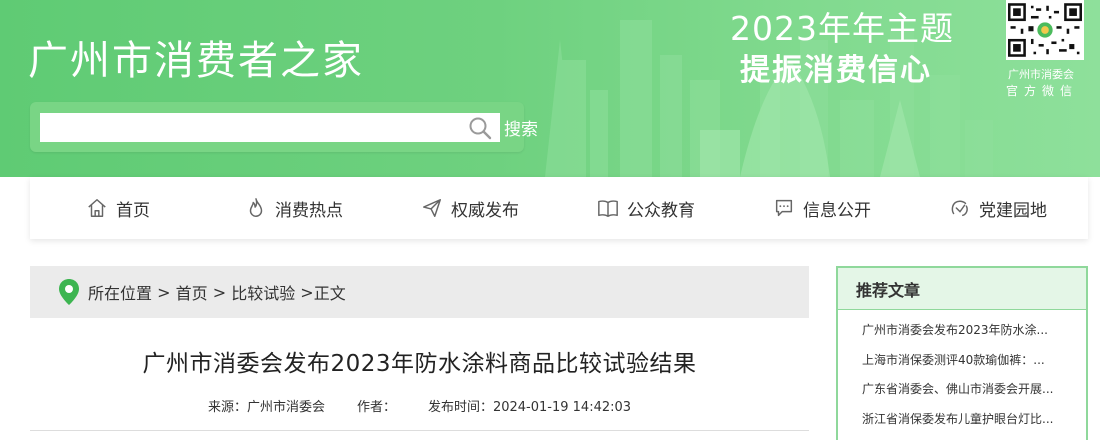 The image size is (1100, 440). Describe the element at coordinates (329, 293) in the screenshot. I see `breadcrumb-current: 正文` at that location.